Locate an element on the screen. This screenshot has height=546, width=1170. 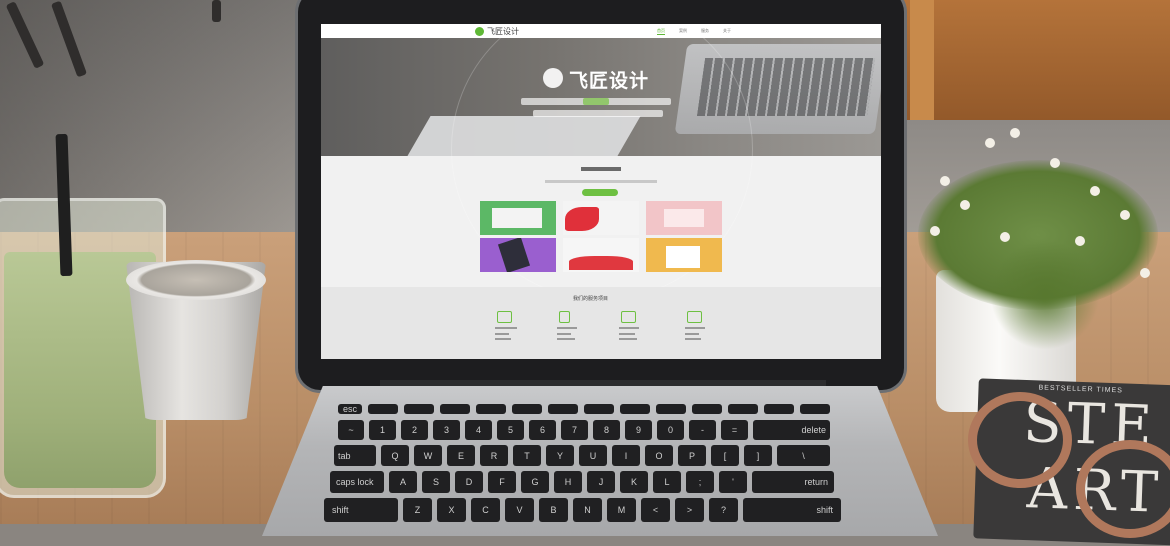
key-shift-left: shift is located at coordinates (361, 510).